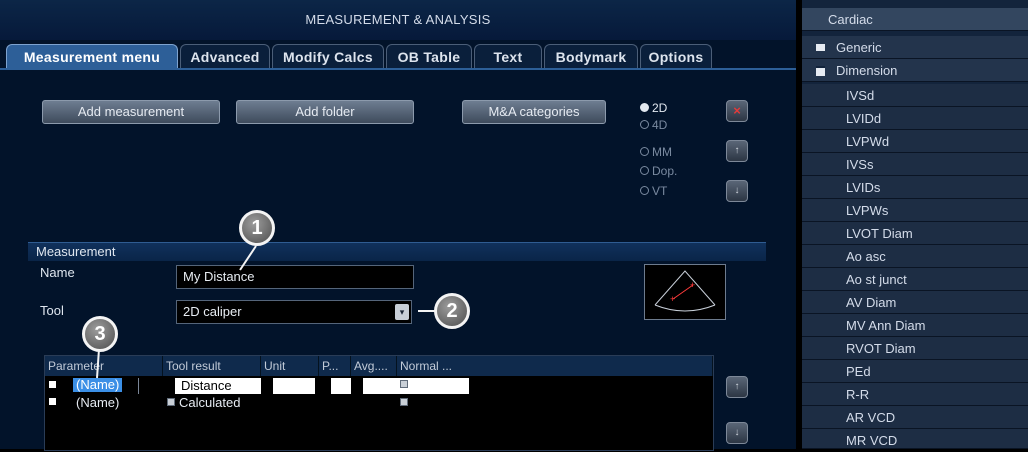 The height and width of the screenshot is (452, 1028). What do you see at coordinates (915, 141) in the screenshot?
I see `sidebar-item: LVPWd` at bounding box center [915, 141].